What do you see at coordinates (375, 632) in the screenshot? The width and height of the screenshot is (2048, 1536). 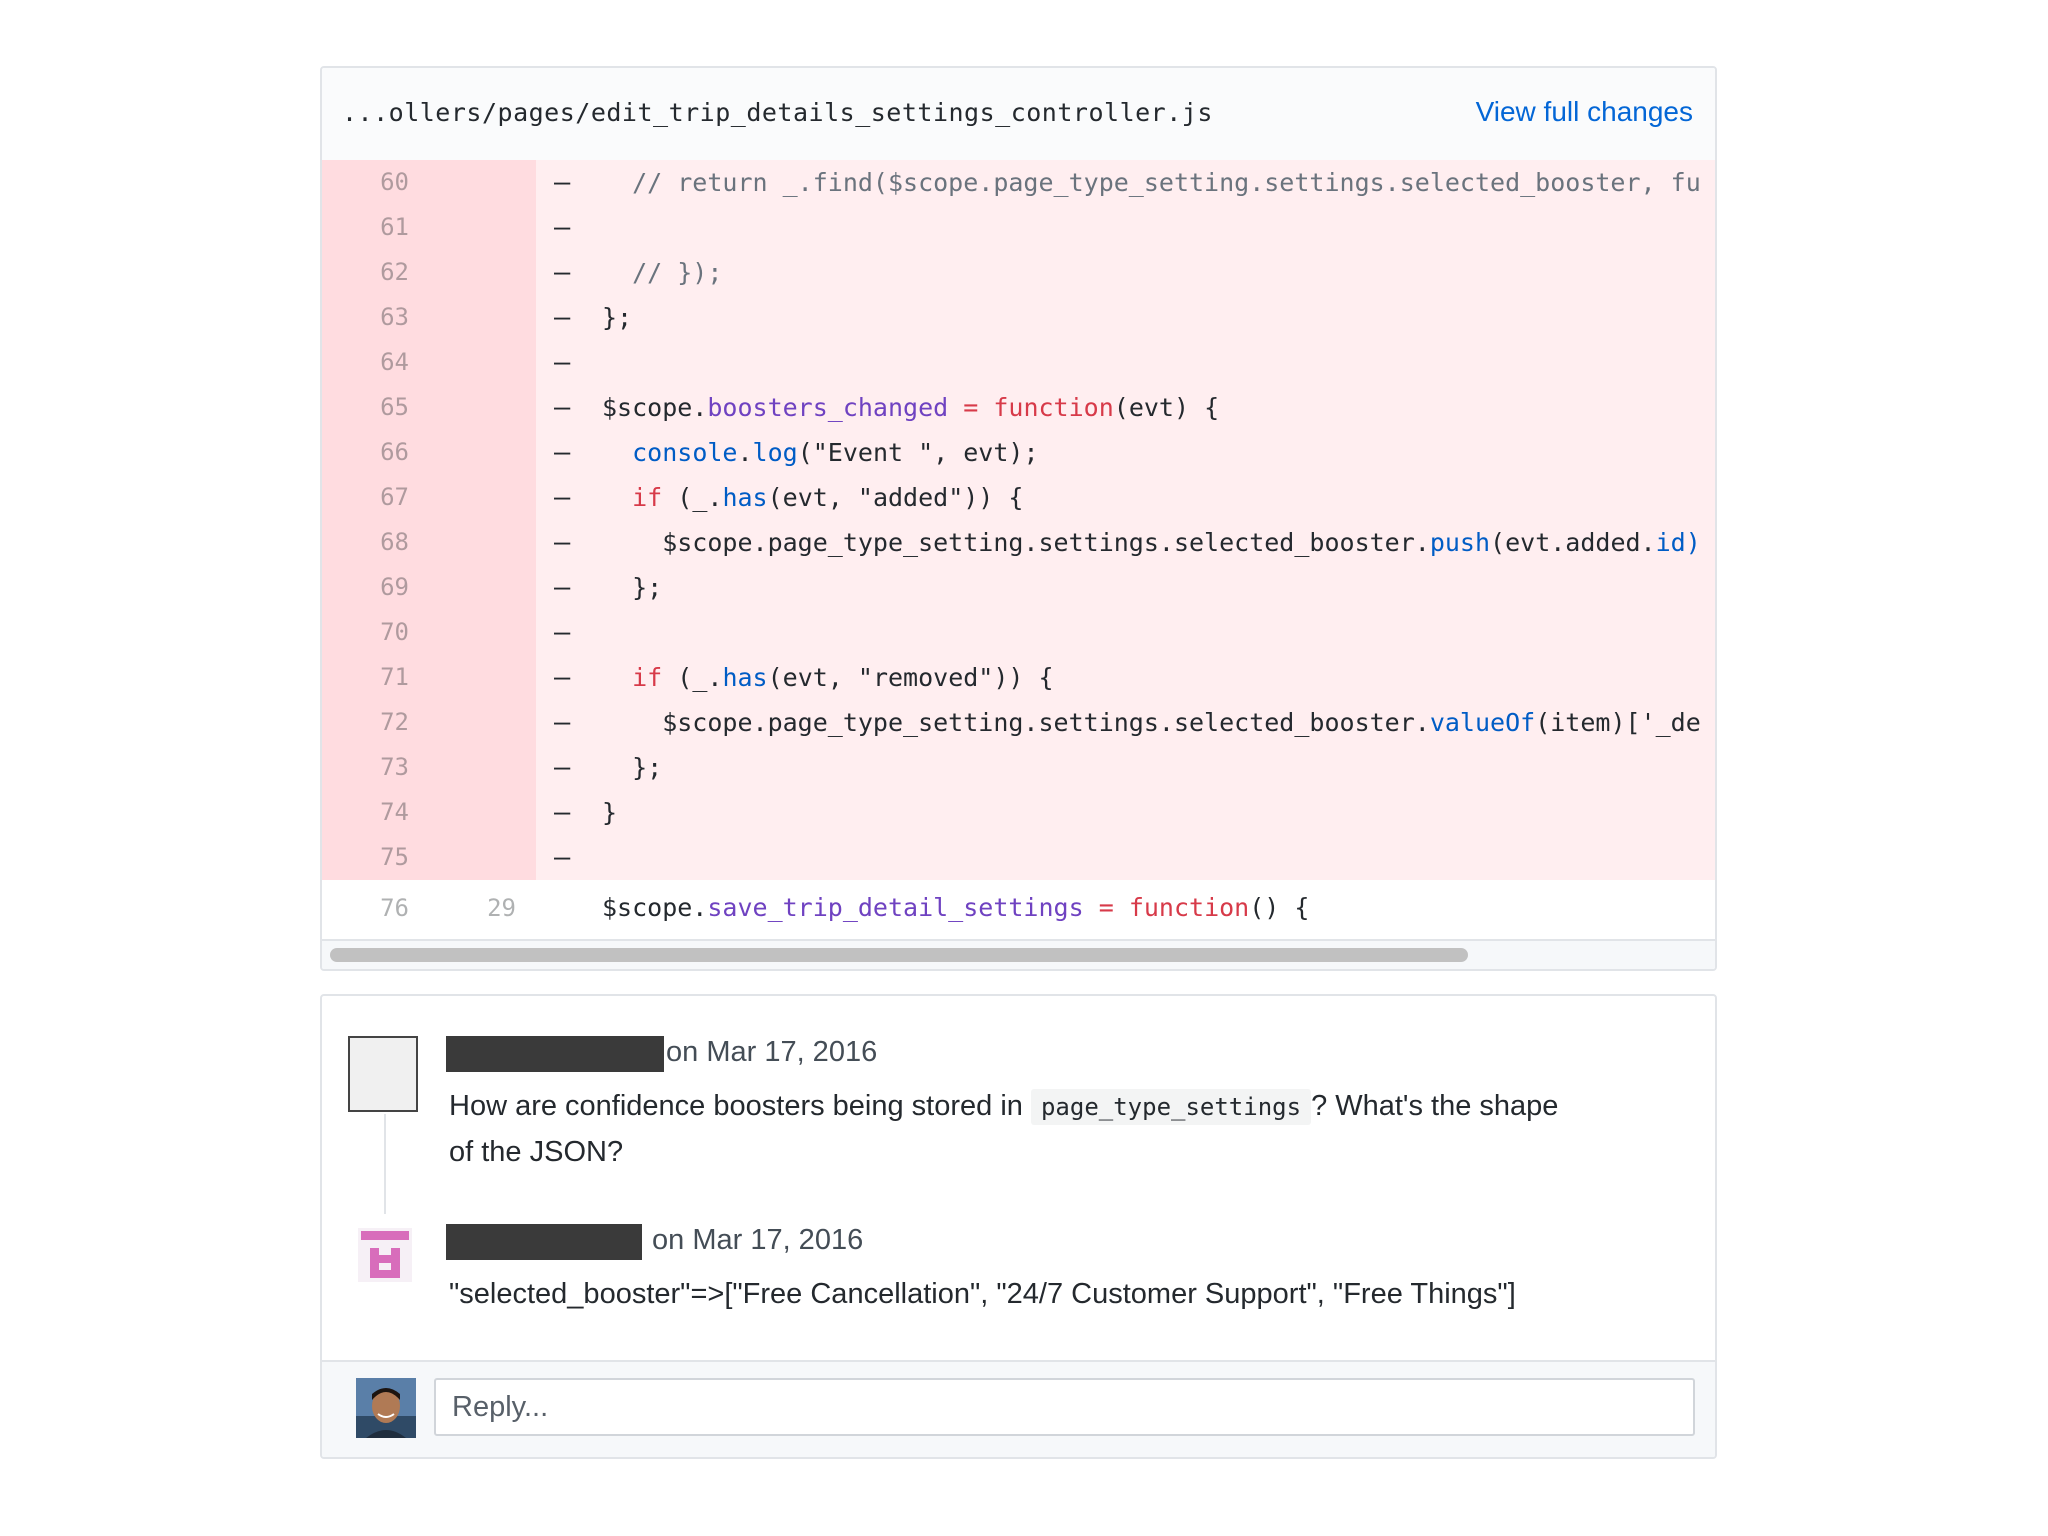 I see `old-line-number: 70` at bounding box center [375, 632].